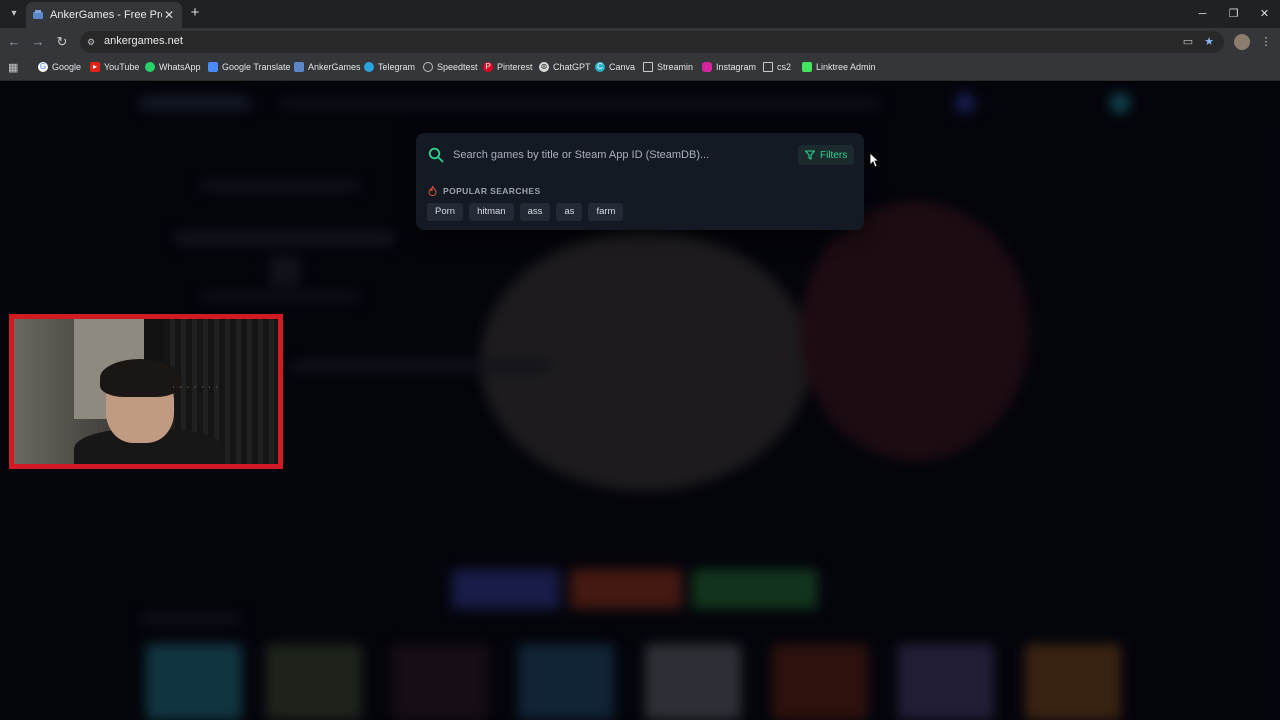 Image resolution: width=1280 pixels, height=720 pixels. Describe the element at coordinates (652, 42) in the screenshot. I see `address-bar` at that location.